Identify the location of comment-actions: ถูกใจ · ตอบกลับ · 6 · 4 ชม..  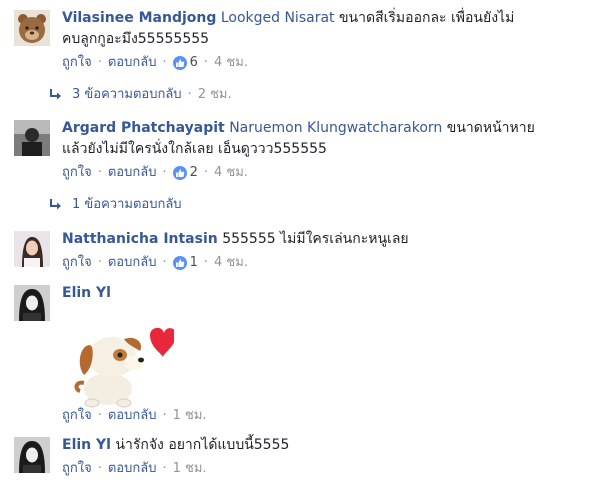
(328, 63).